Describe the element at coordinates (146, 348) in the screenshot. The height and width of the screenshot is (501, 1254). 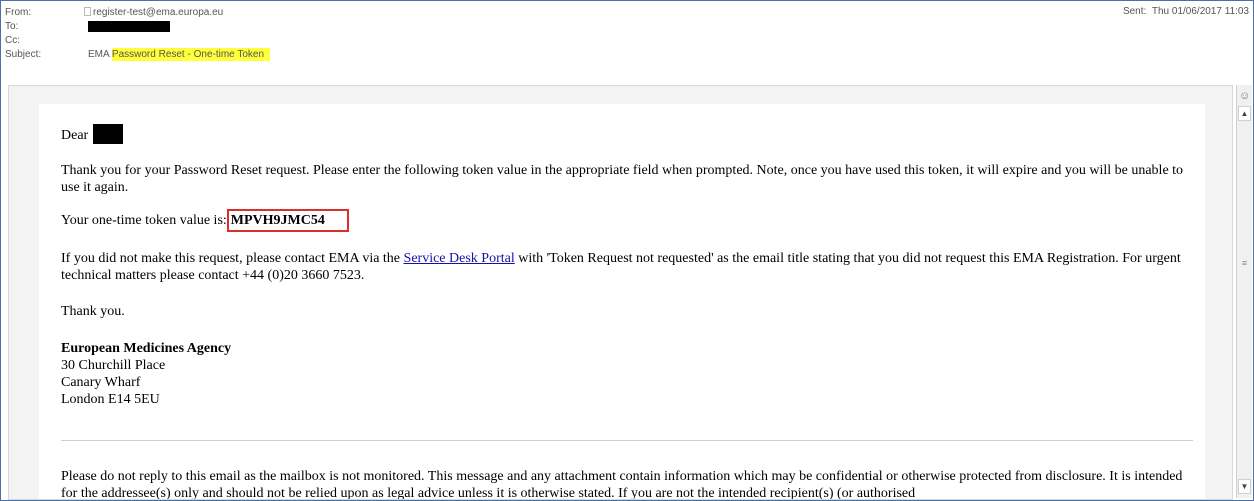
I see `signature-org: European Medicines Agency` at that location.